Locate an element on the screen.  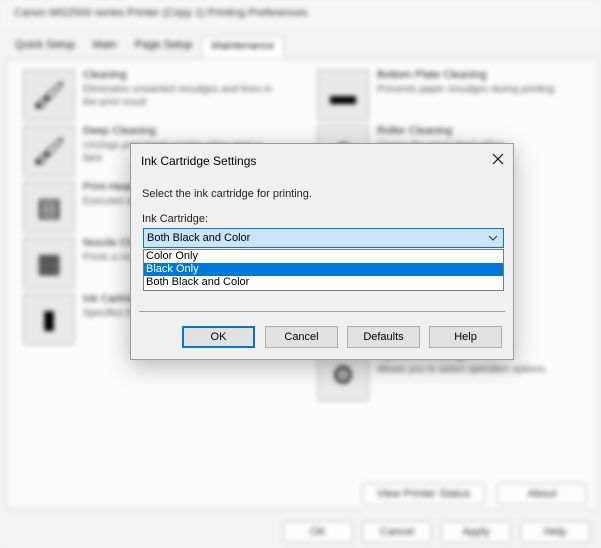
bg-help-button: Help is located at coordinates (555, 532).